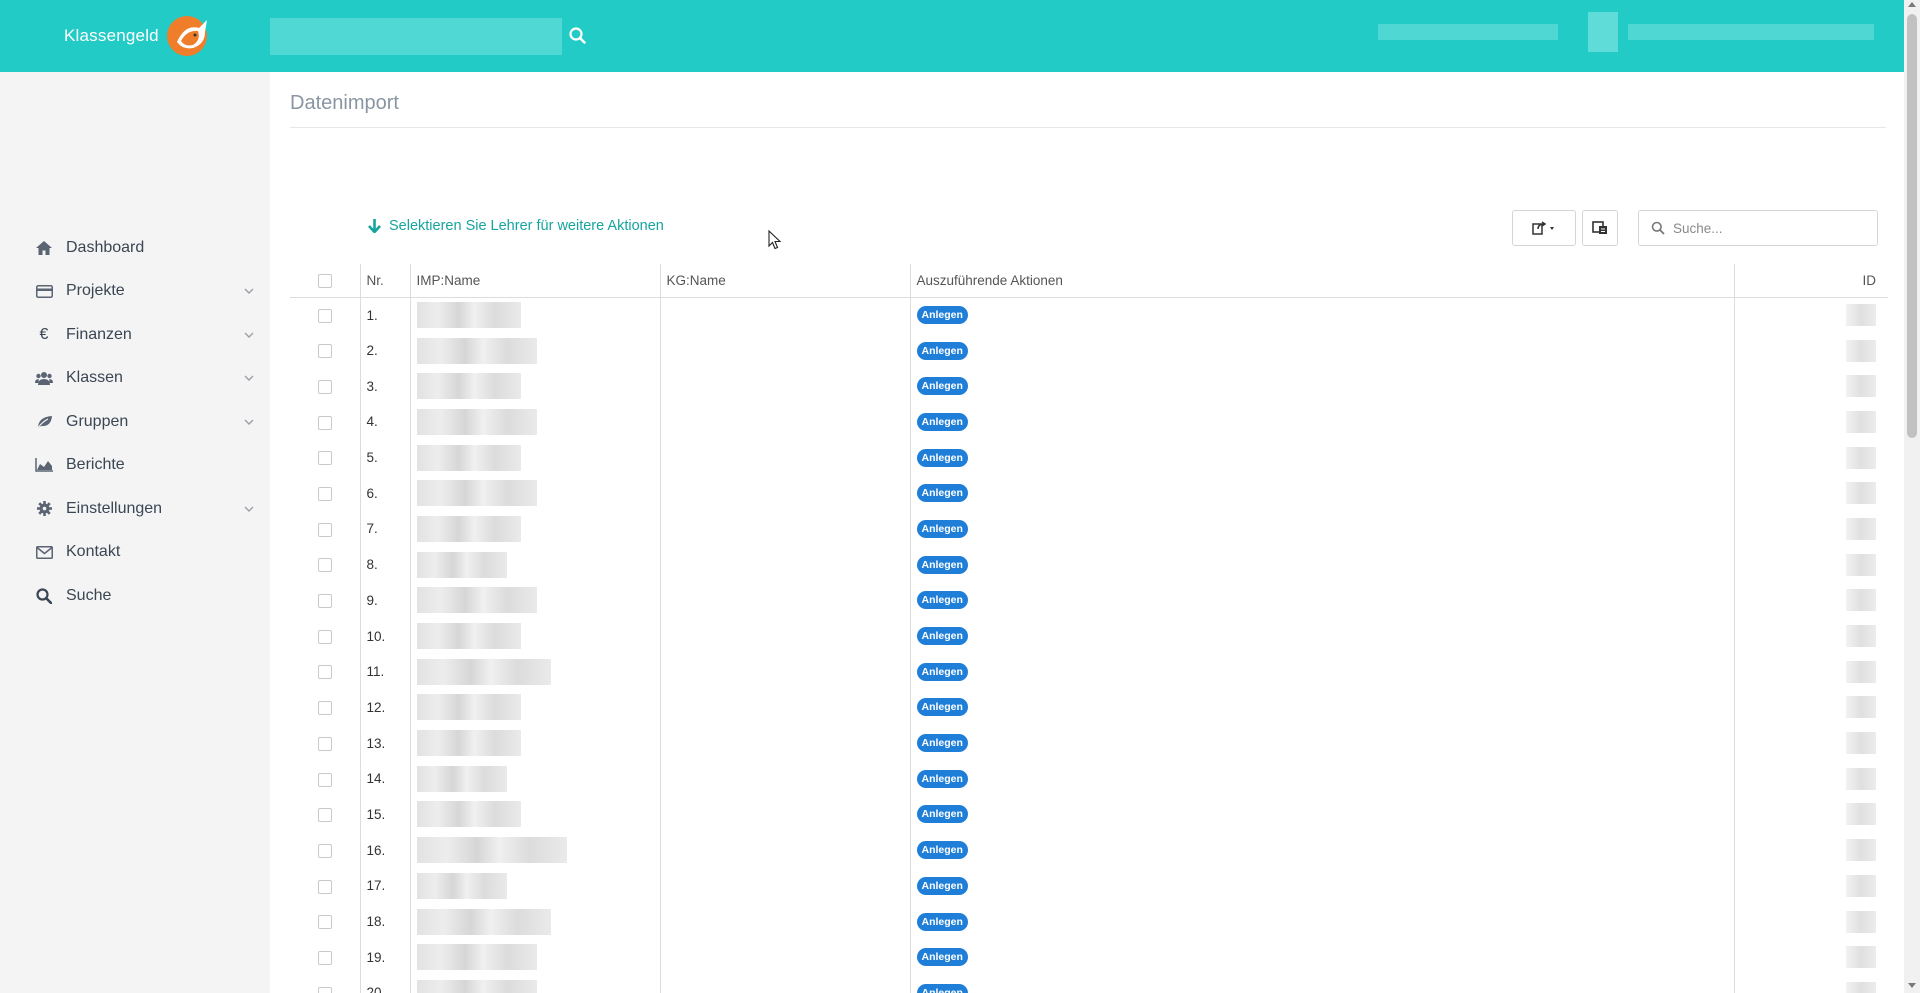  What do you see at coordinates (1544, 228) in the screenshot?
I see `export-dropdown-button` at bounding box center [1544, 228].